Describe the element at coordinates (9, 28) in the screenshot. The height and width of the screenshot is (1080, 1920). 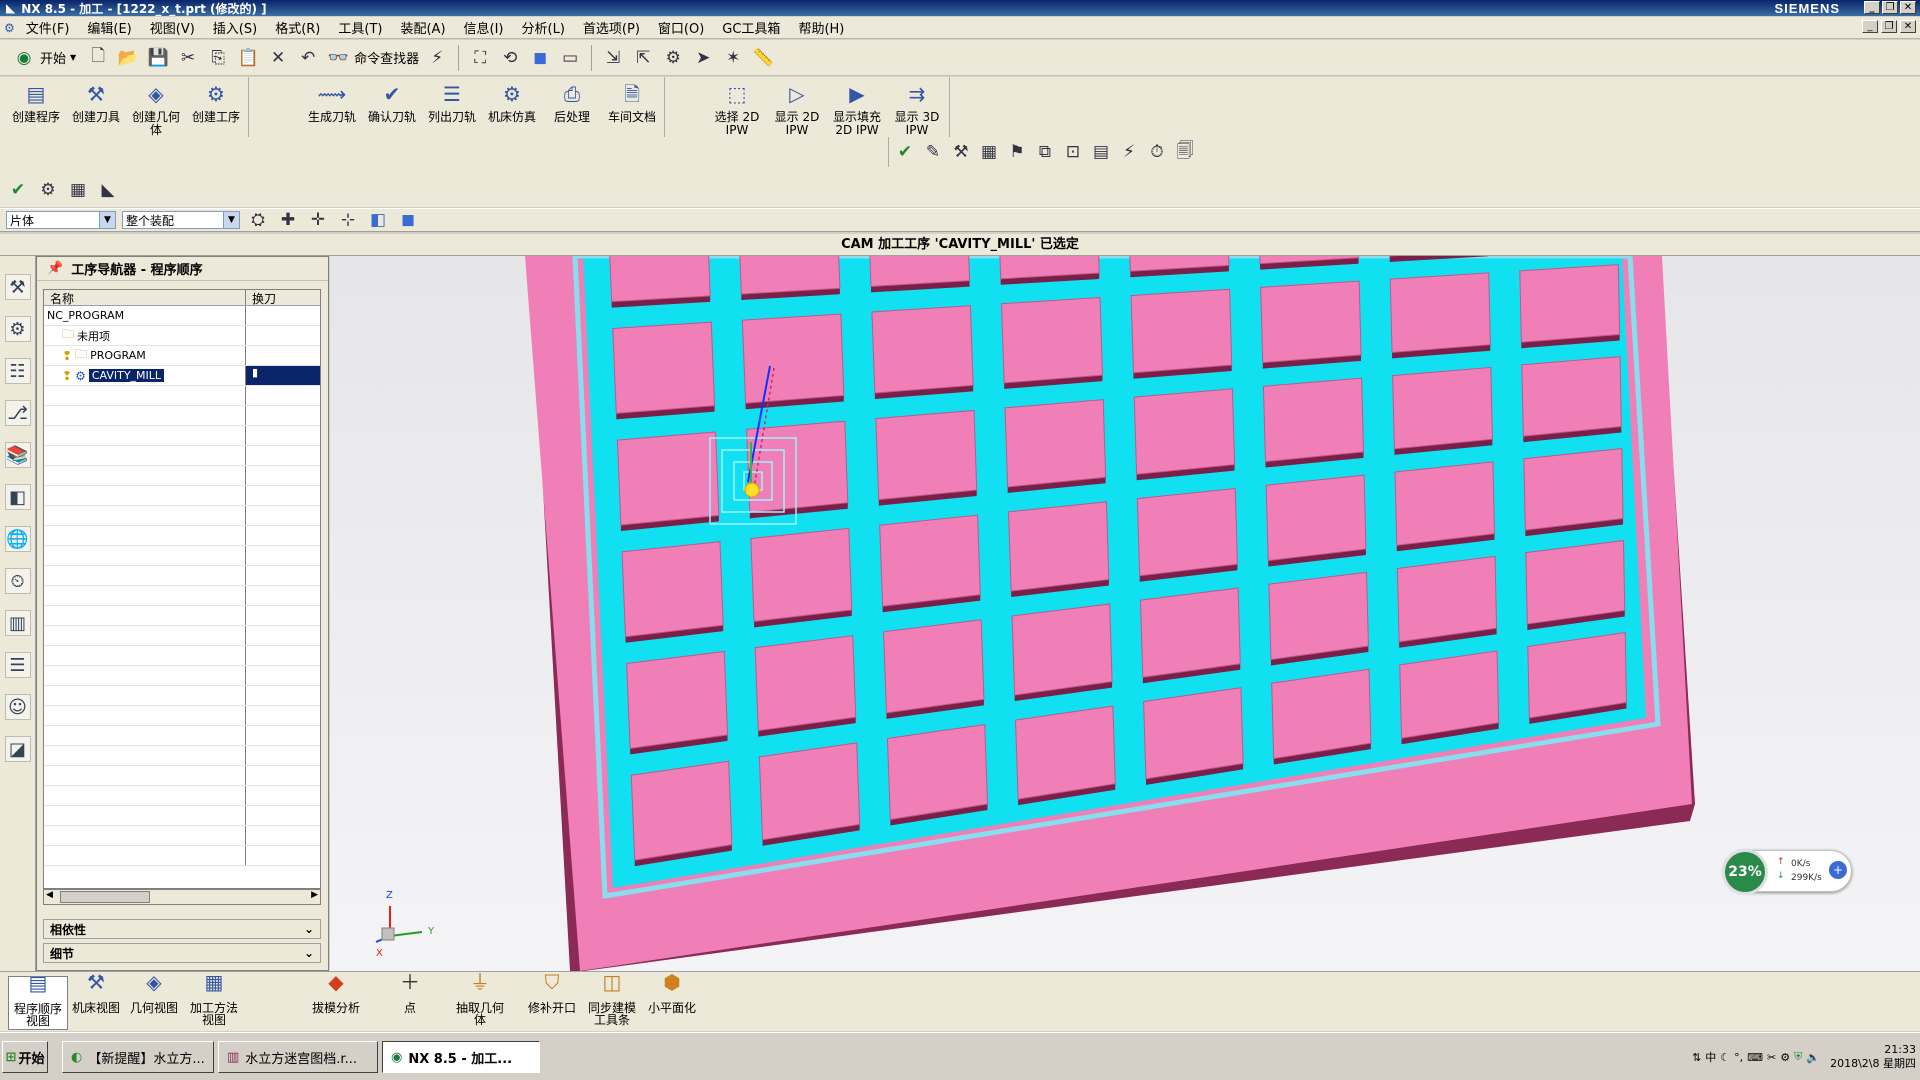
I see `menu-app-icon: ⚙` at that location.